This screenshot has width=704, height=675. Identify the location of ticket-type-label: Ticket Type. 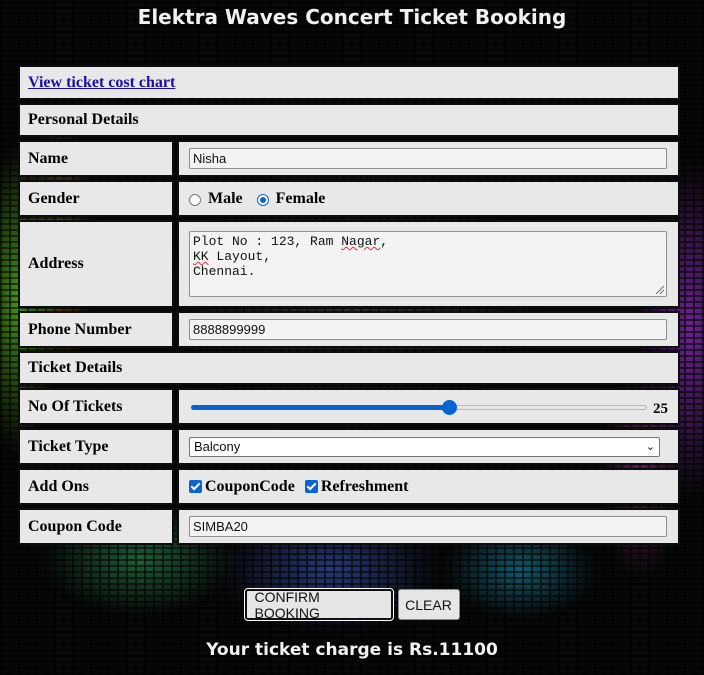
(96, 446).